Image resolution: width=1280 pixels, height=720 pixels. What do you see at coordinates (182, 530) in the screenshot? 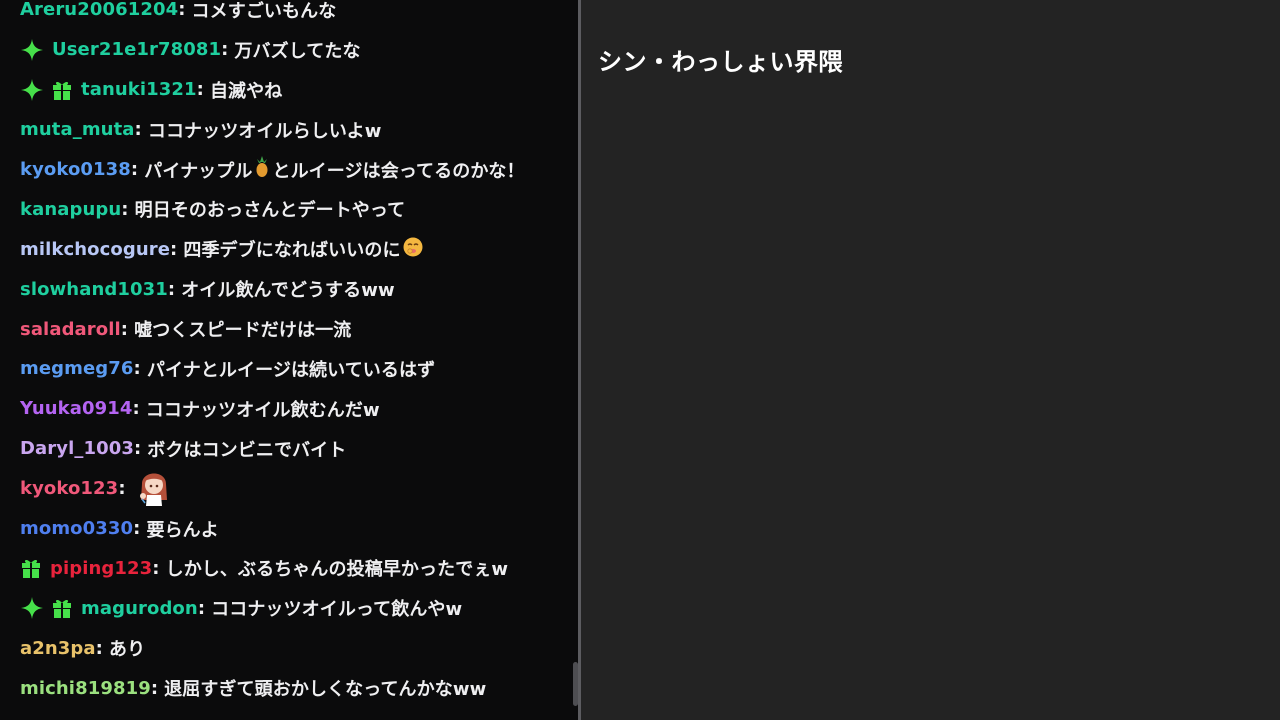
I see `chat-message-text: 要らんよ` at bounding box center [182, 530].